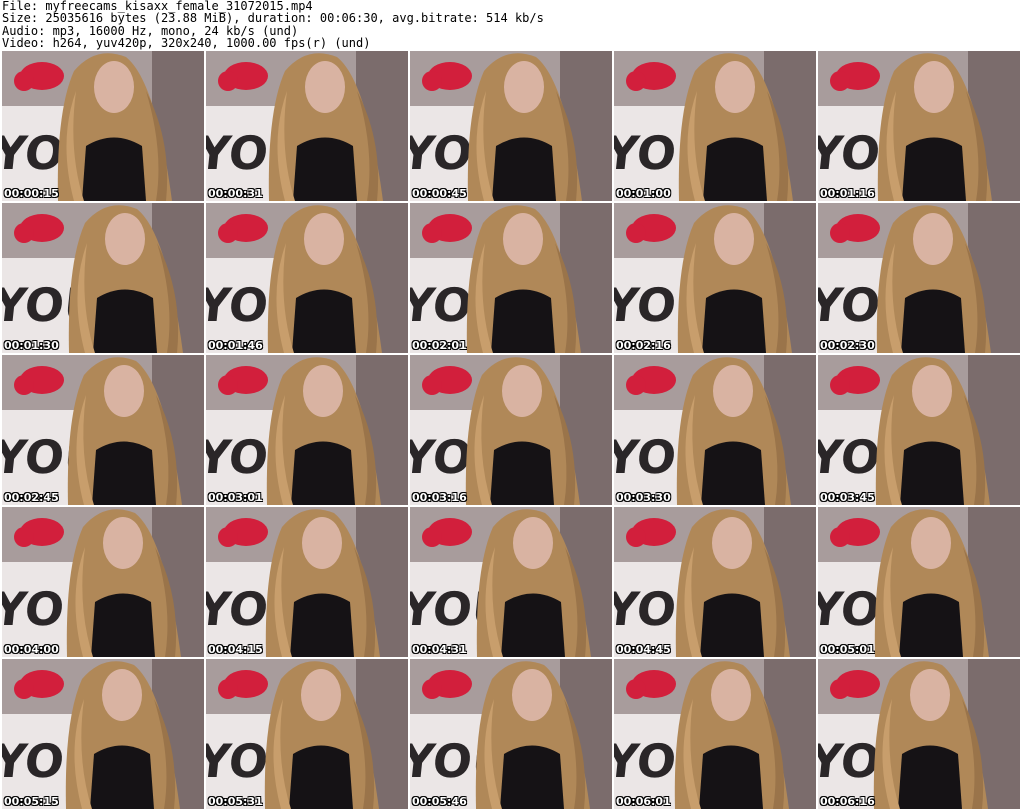 The image size is (1024, 811). I want to click on thumbnail-timestamp: 00:06:01, so click(643, 801).